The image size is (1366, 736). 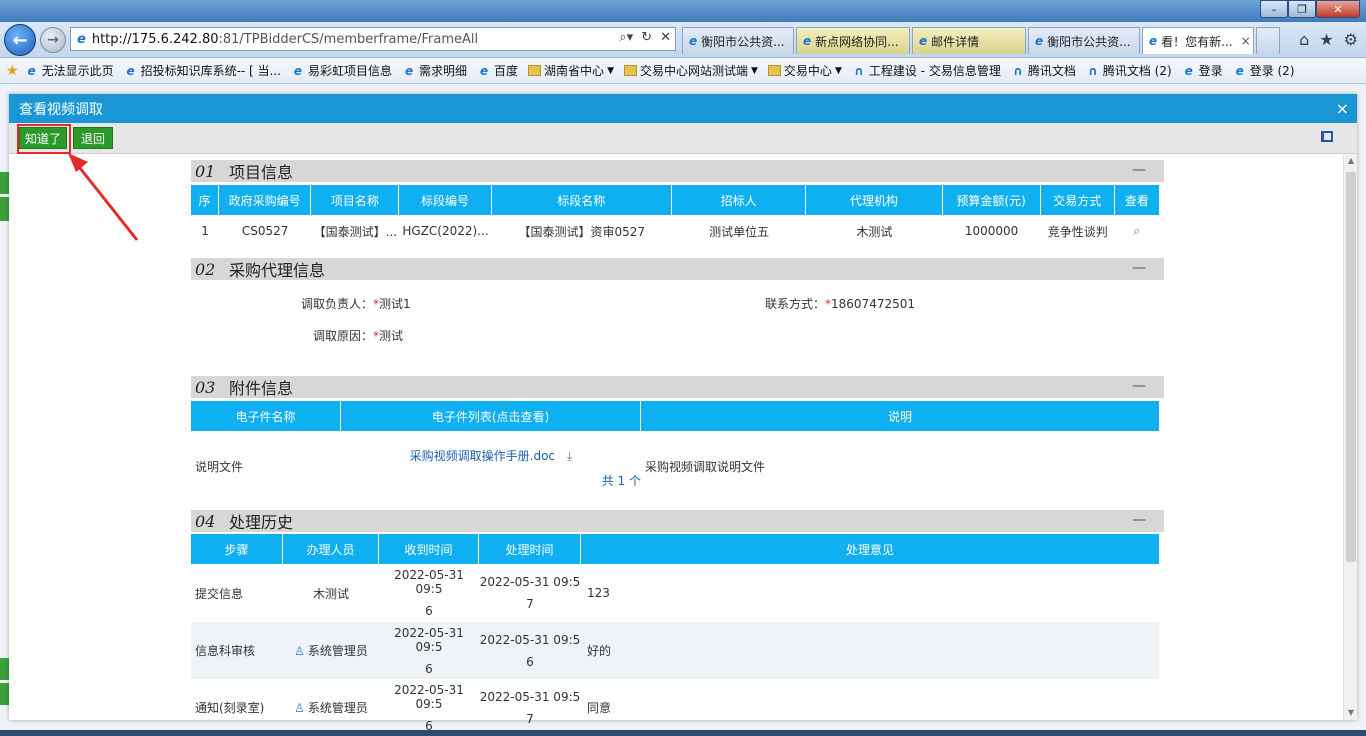 What do you see at coordinates (331, 650) in the screenshot?
I see `user-cell: ♙ 系统管理员` at bounding box center [331, 650].